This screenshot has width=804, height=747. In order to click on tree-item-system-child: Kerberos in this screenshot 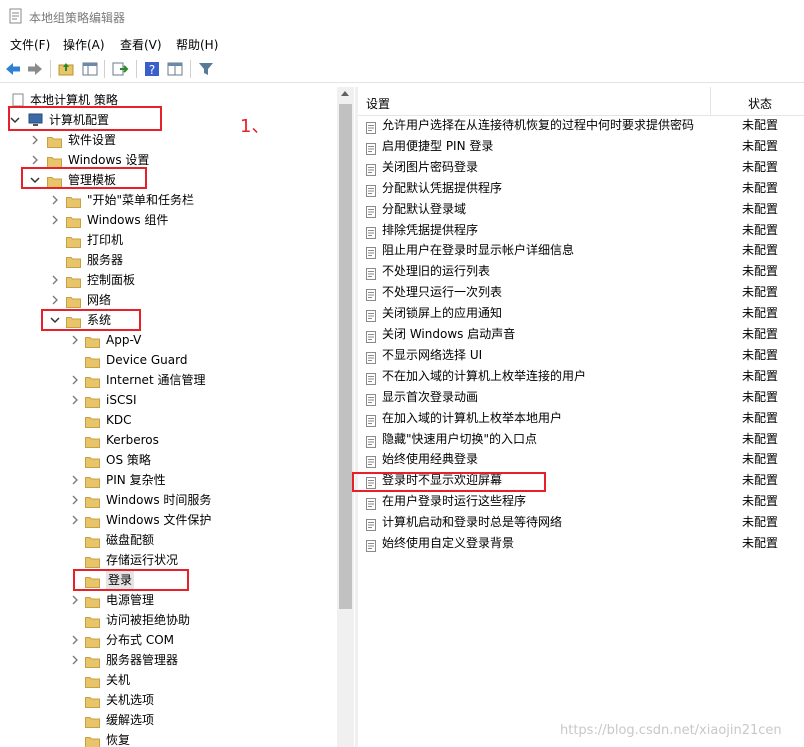, I will do `click(170, 440)`.